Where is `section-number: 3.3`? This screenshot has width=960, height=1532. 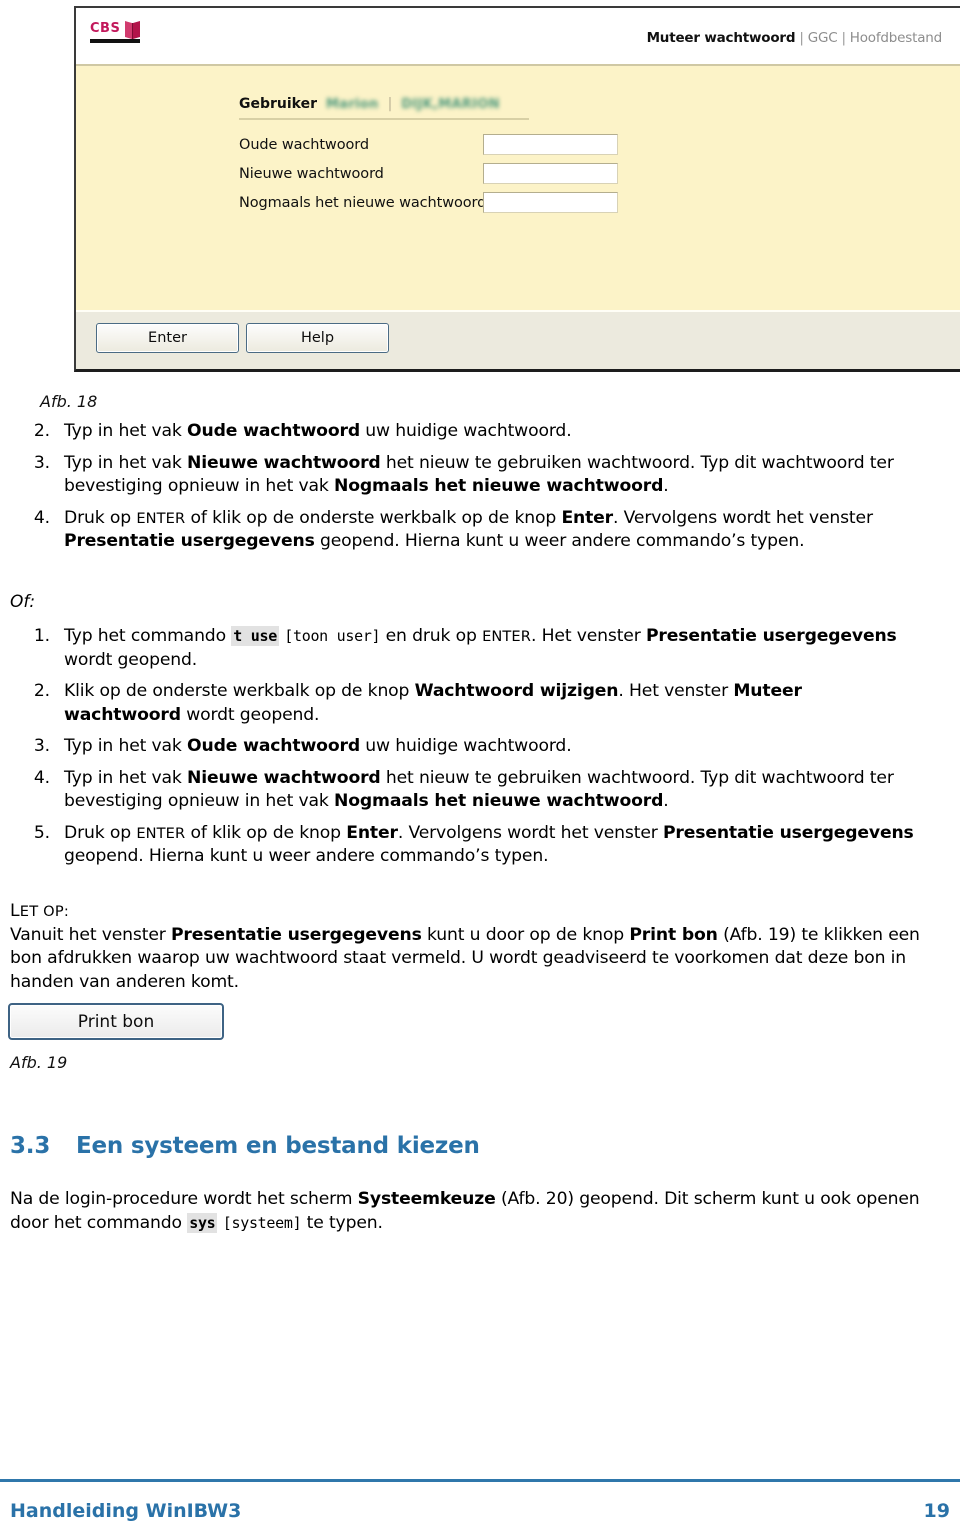 section-number: 3.3 is located at coordinates (30, 1146).